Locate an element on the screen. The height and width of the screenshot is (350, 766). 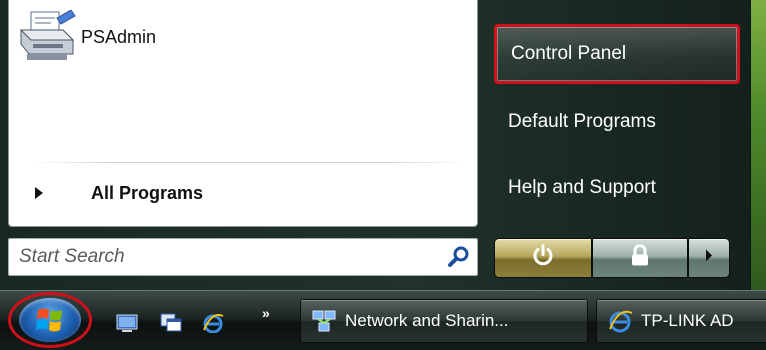
lock-icon is located at coordinates (640, 258).